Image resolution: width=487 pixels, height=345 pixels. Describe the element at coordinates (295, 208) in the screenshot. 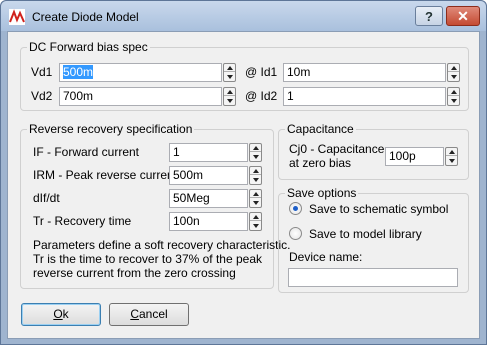

I see `save-schematic-radio` at that location.